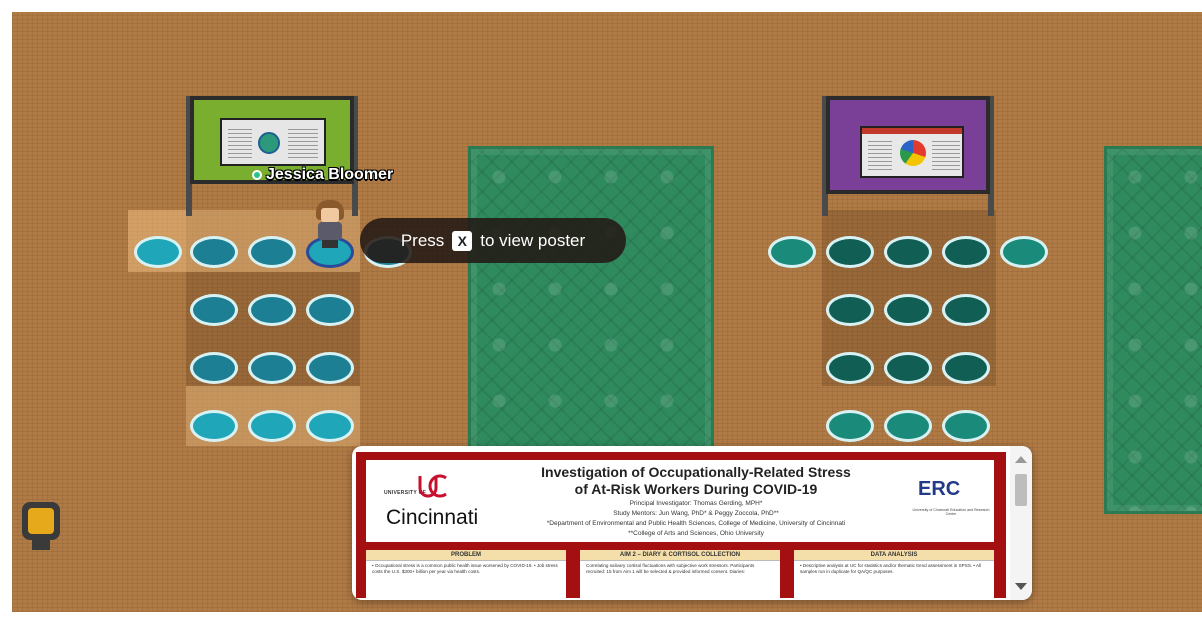 This screenshot has width=1202, height=618. I want to click on prompt-action-text: to view poster, so click(533, 240).